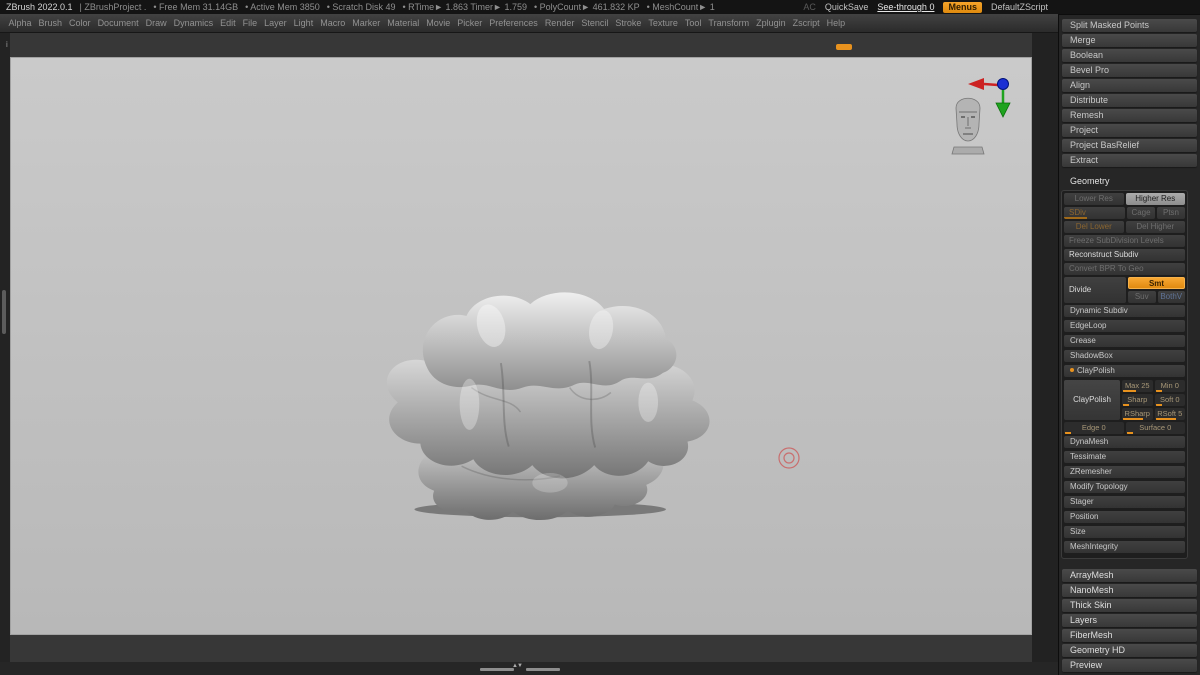  What do you see at coordinates (1019, 7) in the screenshot?
I see `default-zscript-button: DefaultZScript` at bounding box center [1019, 7].